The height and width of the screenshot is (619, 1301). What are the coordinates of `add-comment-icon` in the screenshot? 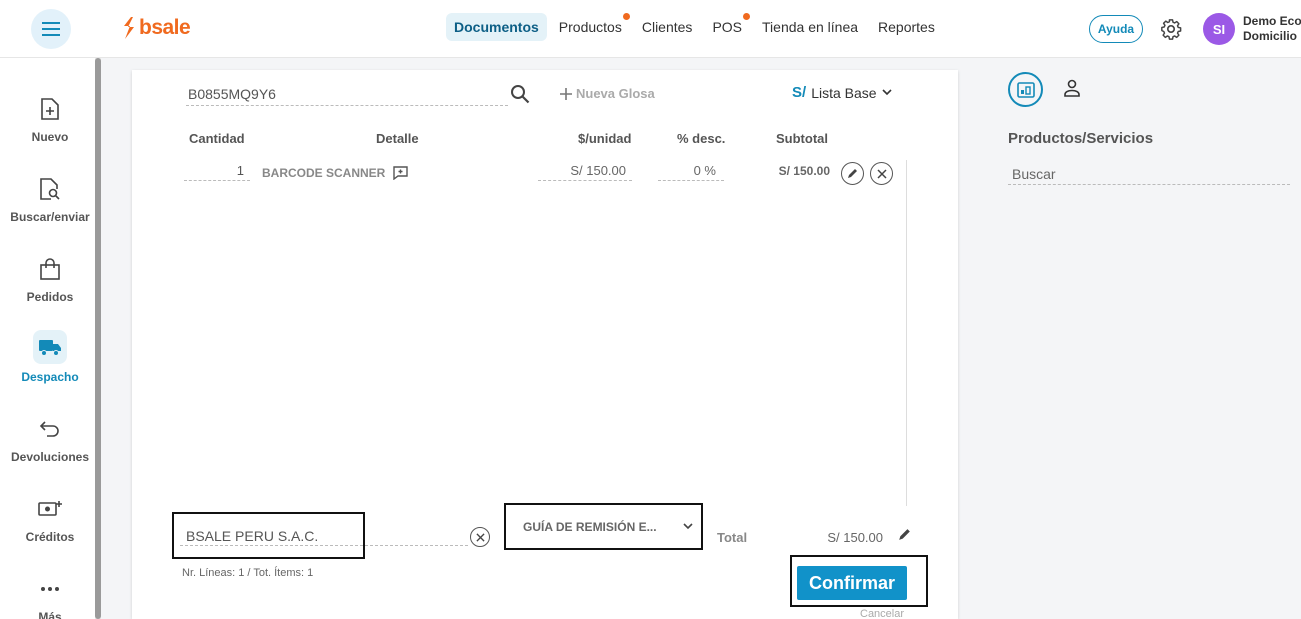 It's located at (401, 173).